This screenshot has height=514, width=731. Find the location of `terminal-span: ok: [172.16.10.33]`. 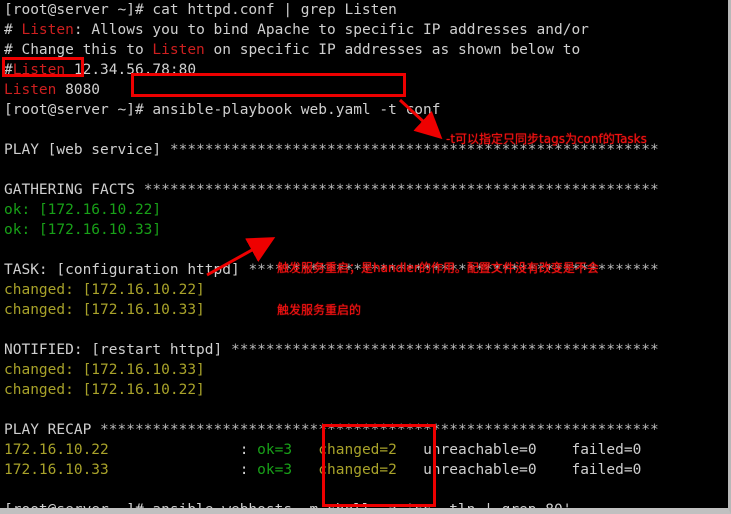

terminal-span: ok: [172.16.10.33] is located at coordinates (83, 230).